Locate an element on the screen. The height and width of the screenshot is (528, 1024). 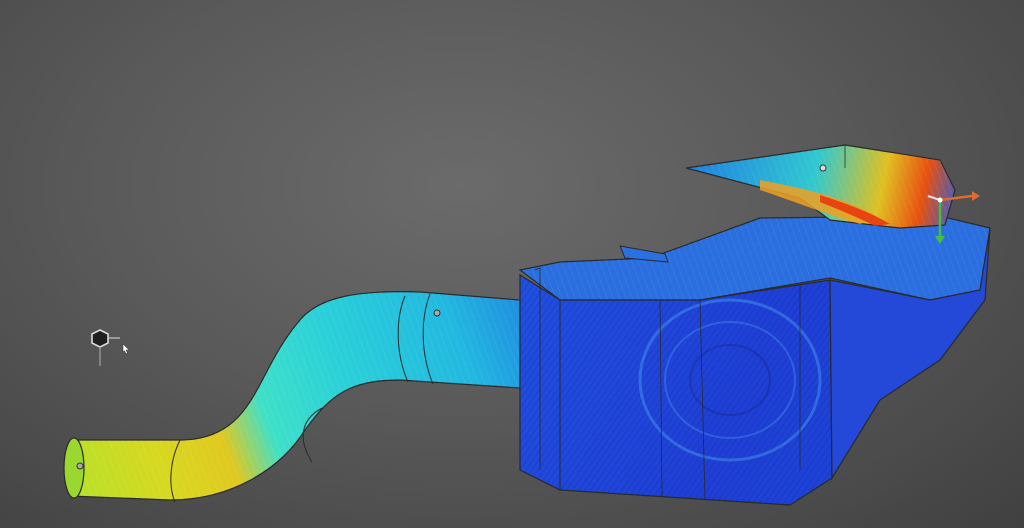
cursor-icon is located at coordinates (126, 349).